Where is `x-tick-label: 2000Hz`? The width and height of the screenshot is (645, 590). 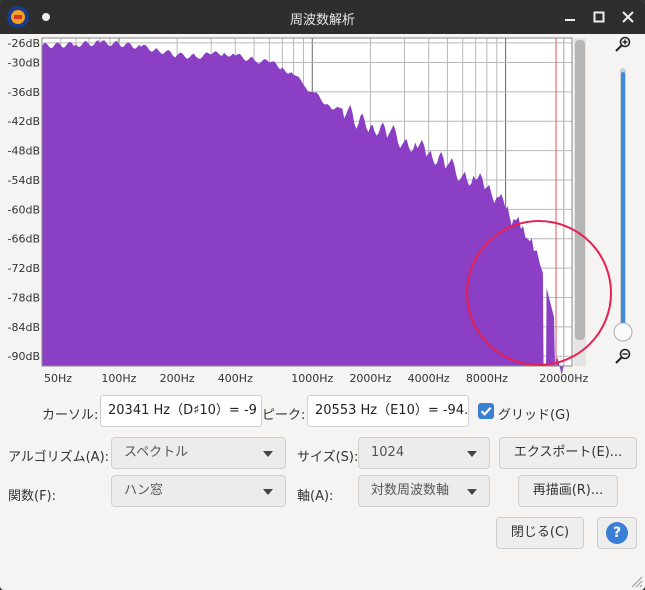
x-tick-label: 2000Hz is located at coordinates (370, 378).